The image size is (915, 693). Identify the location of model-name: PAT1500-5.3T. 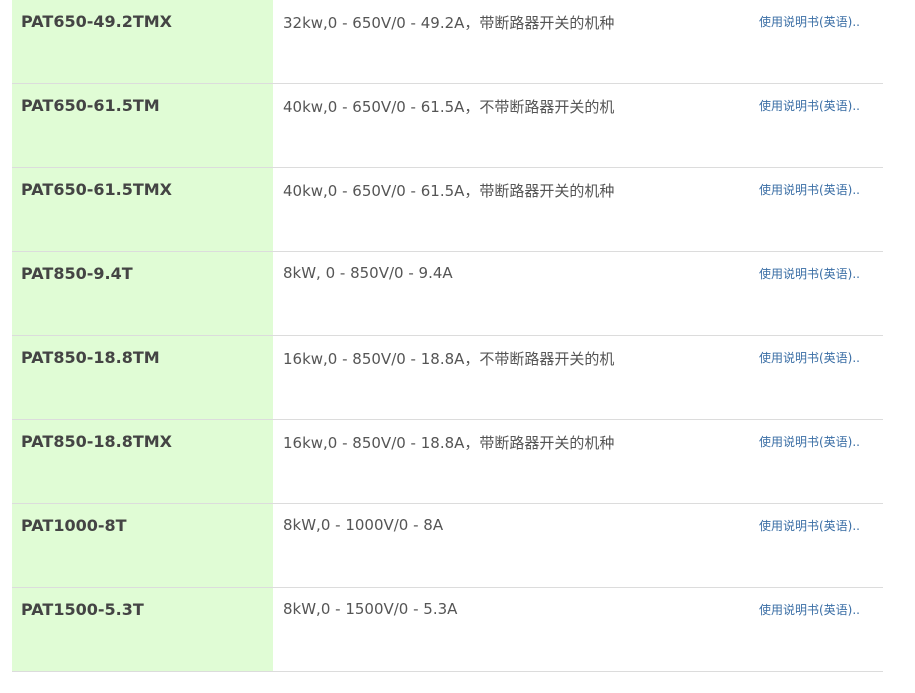
(142, 629).